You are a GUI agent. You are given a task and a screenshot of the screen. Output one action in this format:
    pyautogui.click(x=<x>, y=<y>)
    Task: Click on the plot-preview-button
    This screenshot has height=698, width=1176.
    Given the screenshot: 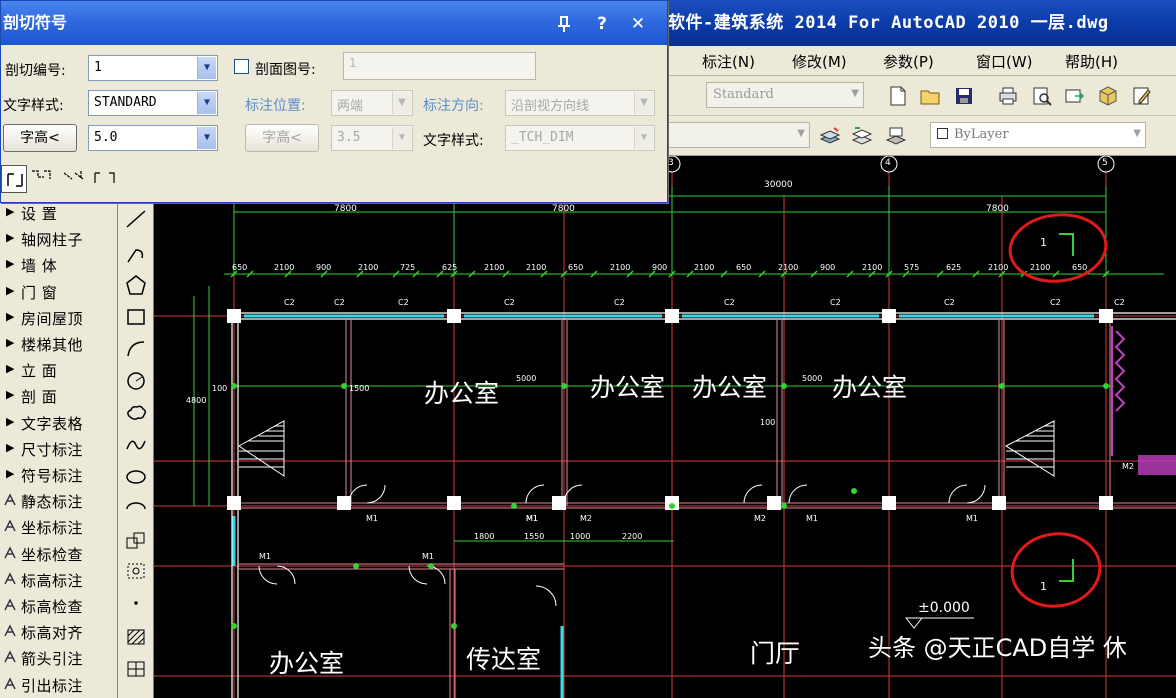 What is the action you would take?
    pyautogui.click(x=1042, y=96)
    